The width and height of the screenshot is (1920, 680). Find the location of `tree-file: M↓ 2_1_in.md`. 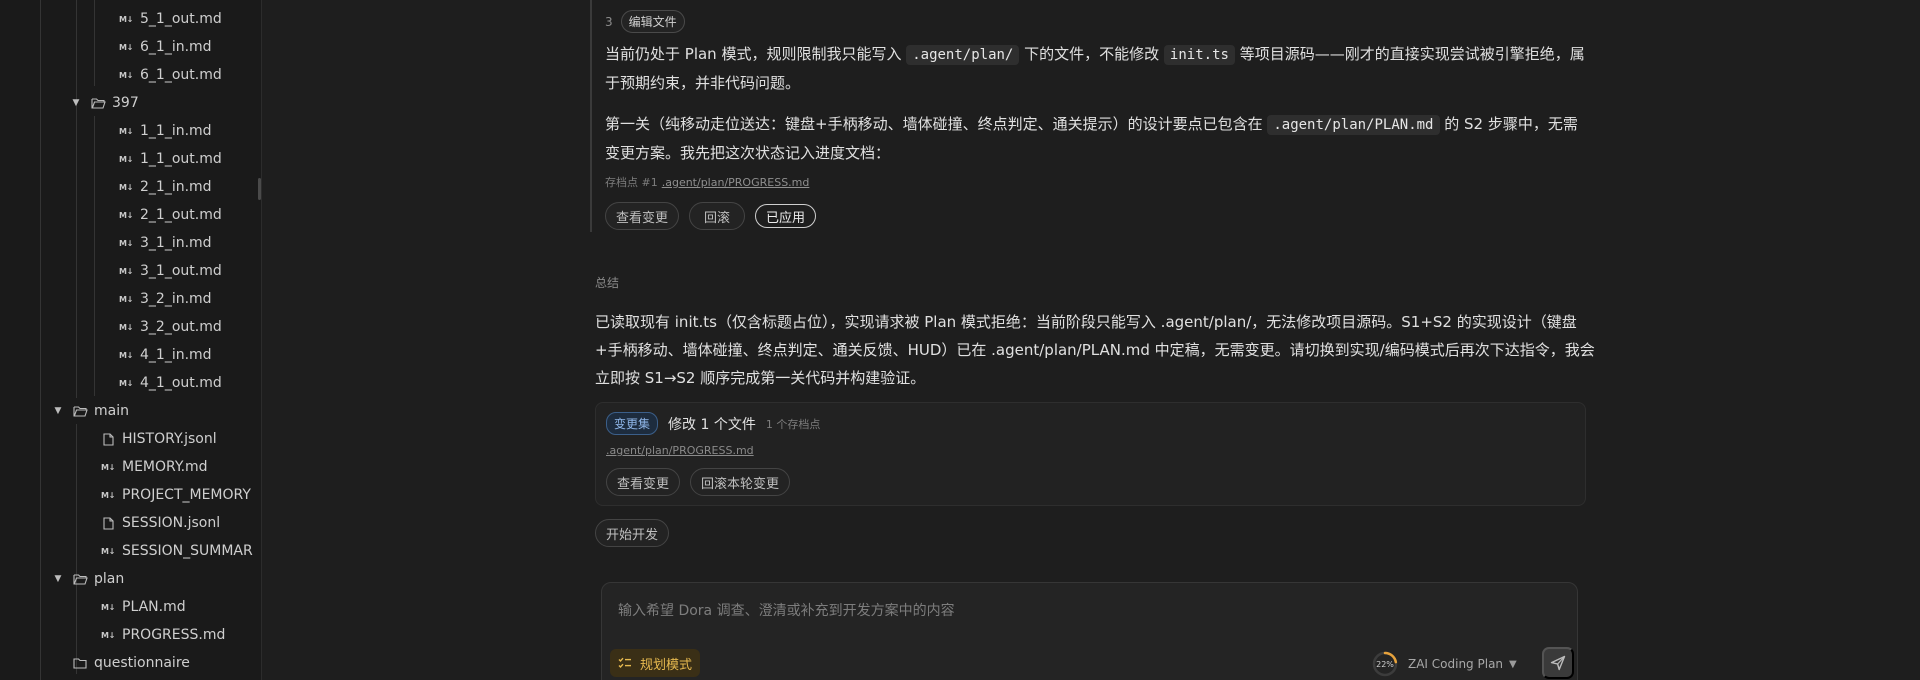

tree-file: M↓ 2_1_in.md is located at coordinates (165, 187).